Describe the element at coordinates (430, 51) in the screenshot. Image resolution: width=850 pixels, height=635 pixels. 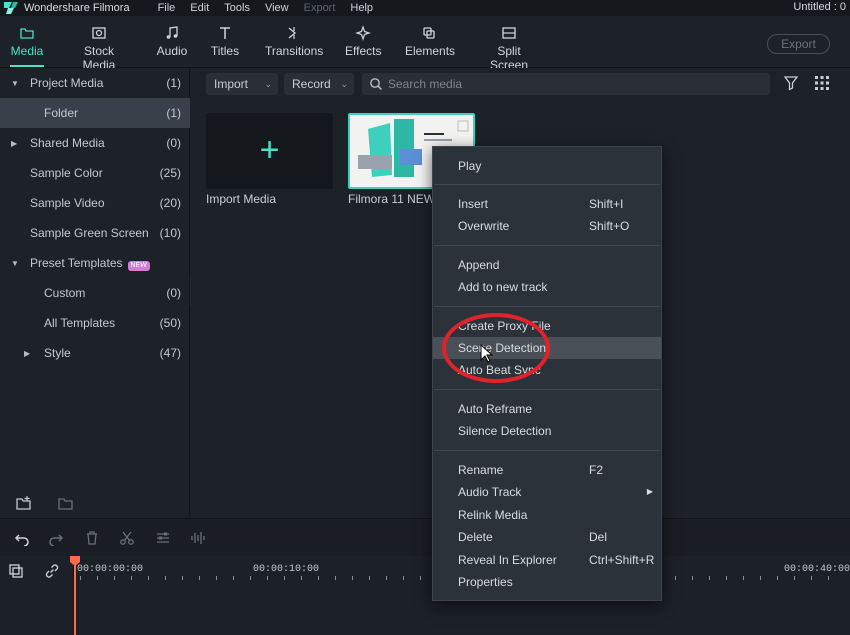
I see `tab-elements-label: Elements` at that location.